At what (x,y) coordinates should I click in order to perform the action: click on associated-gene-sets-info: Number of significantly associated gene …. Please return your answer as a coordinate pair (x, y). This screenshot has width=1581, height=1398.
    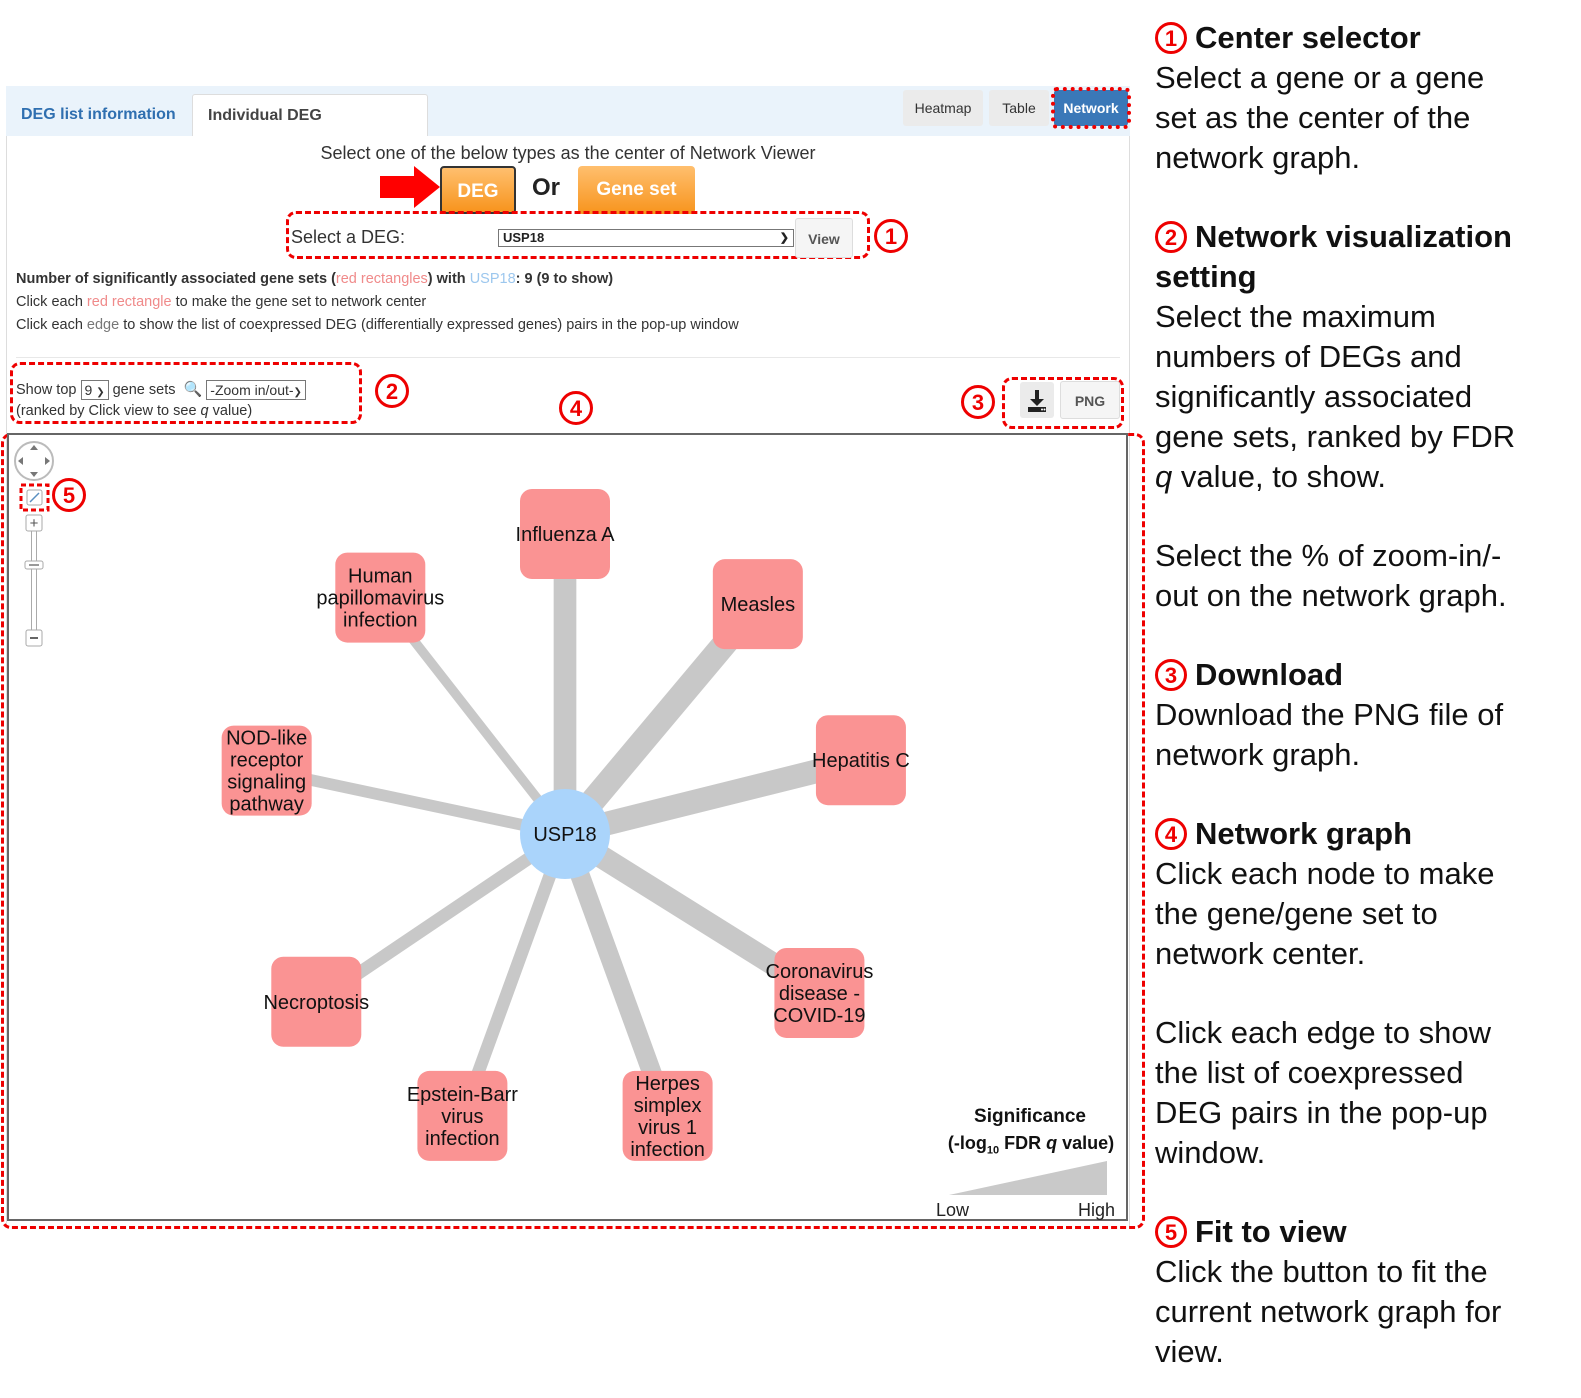
    Looking at the image, I should click on (314, 279).